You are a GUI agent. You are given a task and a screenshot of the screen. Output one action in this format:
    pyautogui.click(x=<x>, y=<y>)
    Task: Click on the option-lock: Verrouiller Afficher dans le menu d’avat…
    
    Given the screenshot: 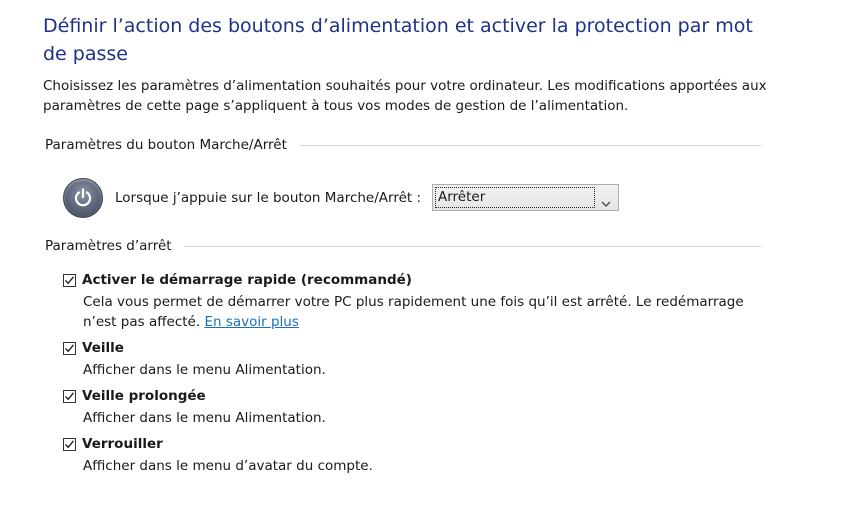 What is the action you would take?
    pyautogui.click(x=418, y=455)
    